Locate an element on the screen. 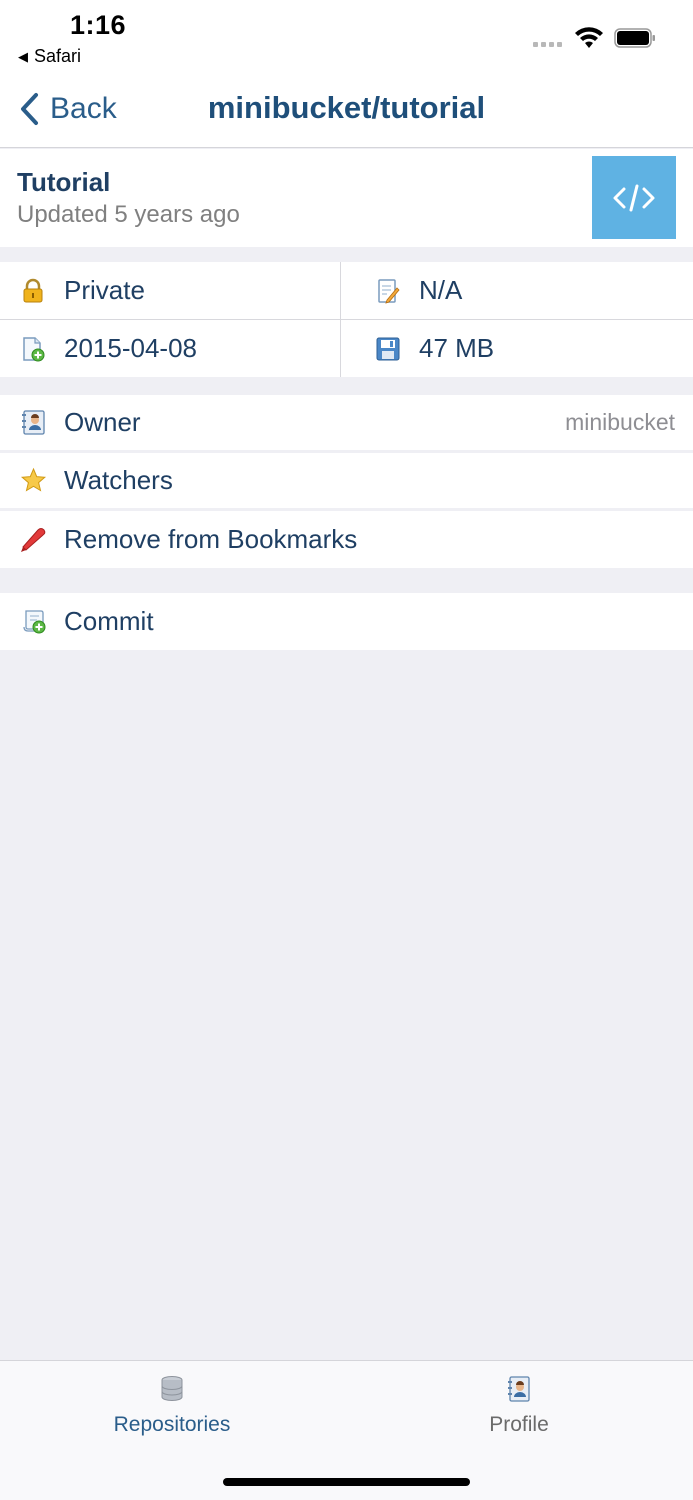  owner-value: minibucket is located at coordinates (620, 422).